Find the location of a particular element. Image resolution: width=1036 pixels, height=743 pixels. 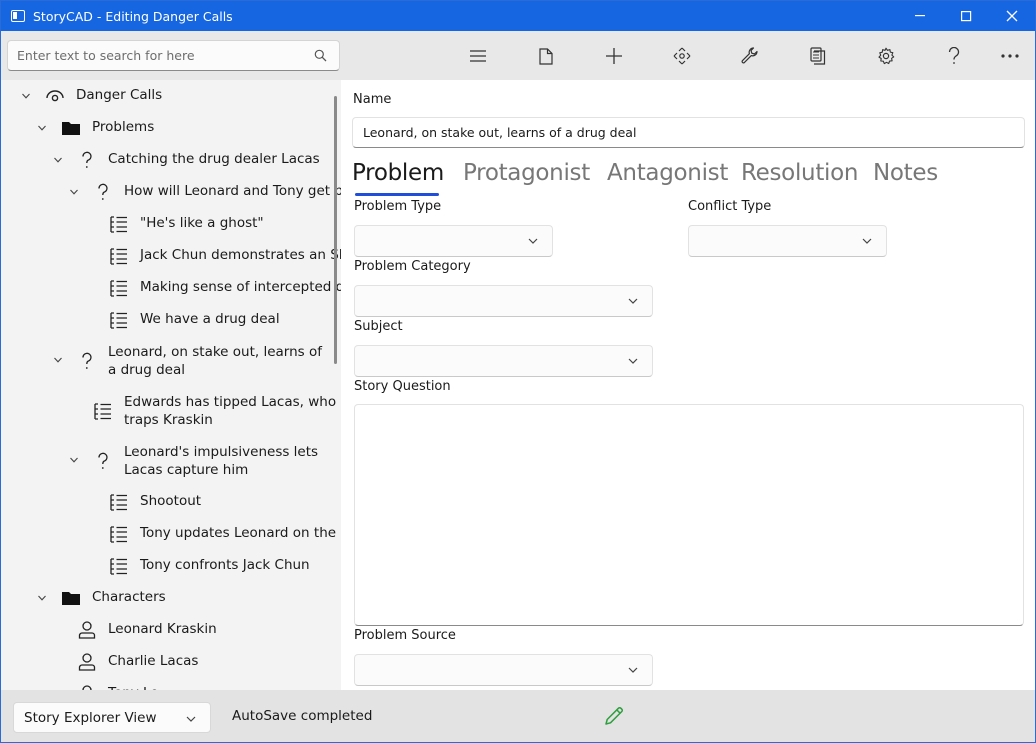

active-tab-indicator is located at coordinates (397, 194).